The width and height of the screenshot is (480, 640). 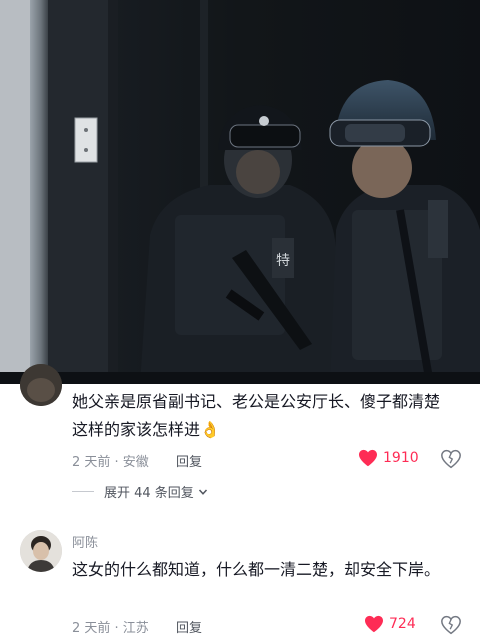 What do you see at coordinates (210, 429) in the screenshot?
I see `ok-hand-emoji: 👌` at bounding box center [210, 429].